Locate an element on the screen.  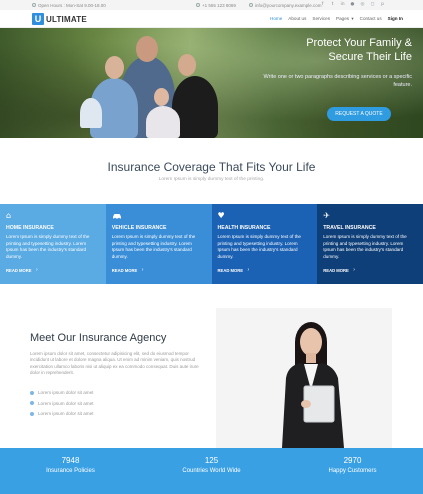
phone-text: +1 555 123 8069 is located at coordinates (219, 5).